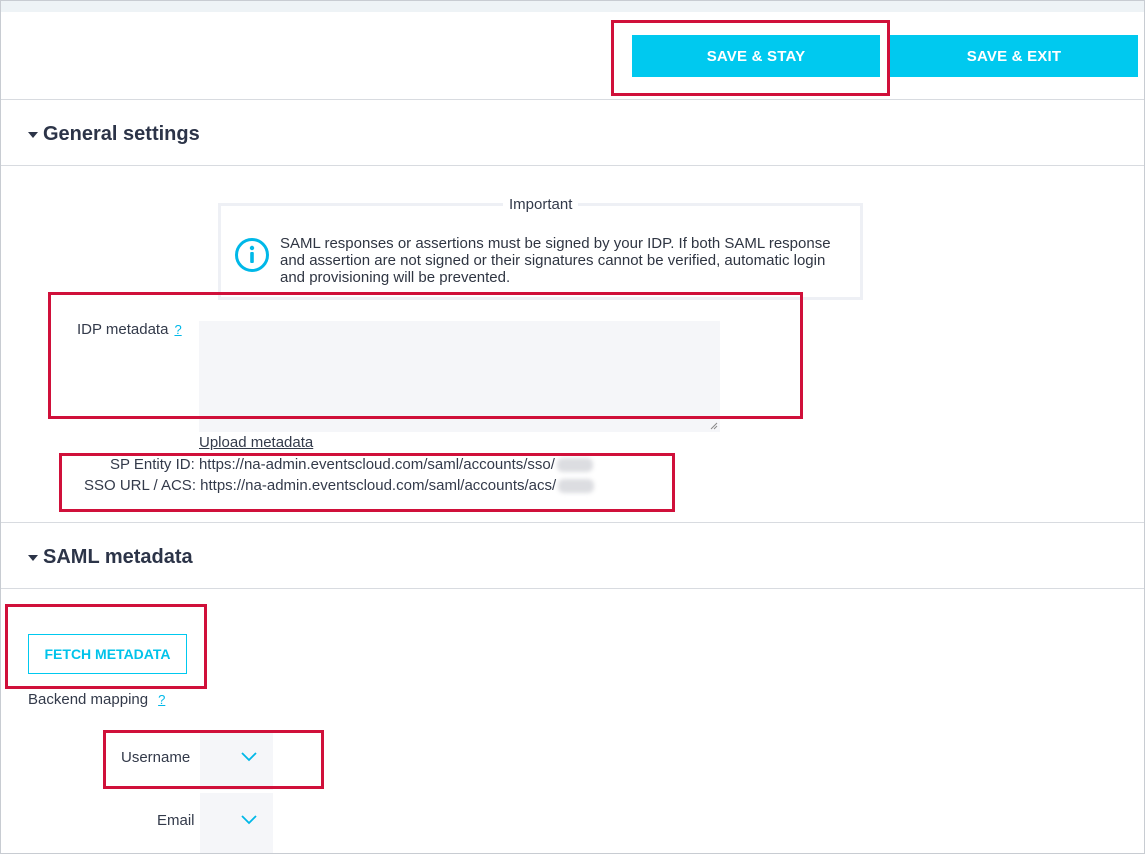 The width and height of the screenshot is (1145, 854). I want to click on backend-mapping-label: Backend mapping?, so click(96, 699).